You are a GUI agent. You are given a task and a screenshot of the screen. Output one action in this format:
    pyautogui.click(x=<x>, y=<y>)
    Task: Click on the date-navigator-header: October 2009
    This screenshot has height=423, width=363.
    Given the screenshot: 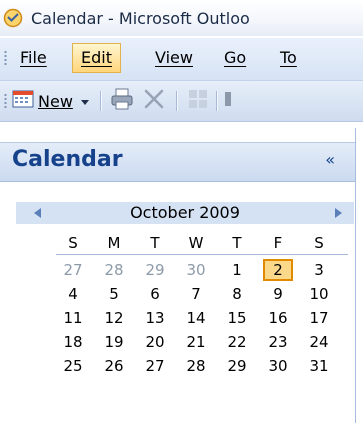 What is the action you would take?
    pyautogui.click(x=185, y=213)
    